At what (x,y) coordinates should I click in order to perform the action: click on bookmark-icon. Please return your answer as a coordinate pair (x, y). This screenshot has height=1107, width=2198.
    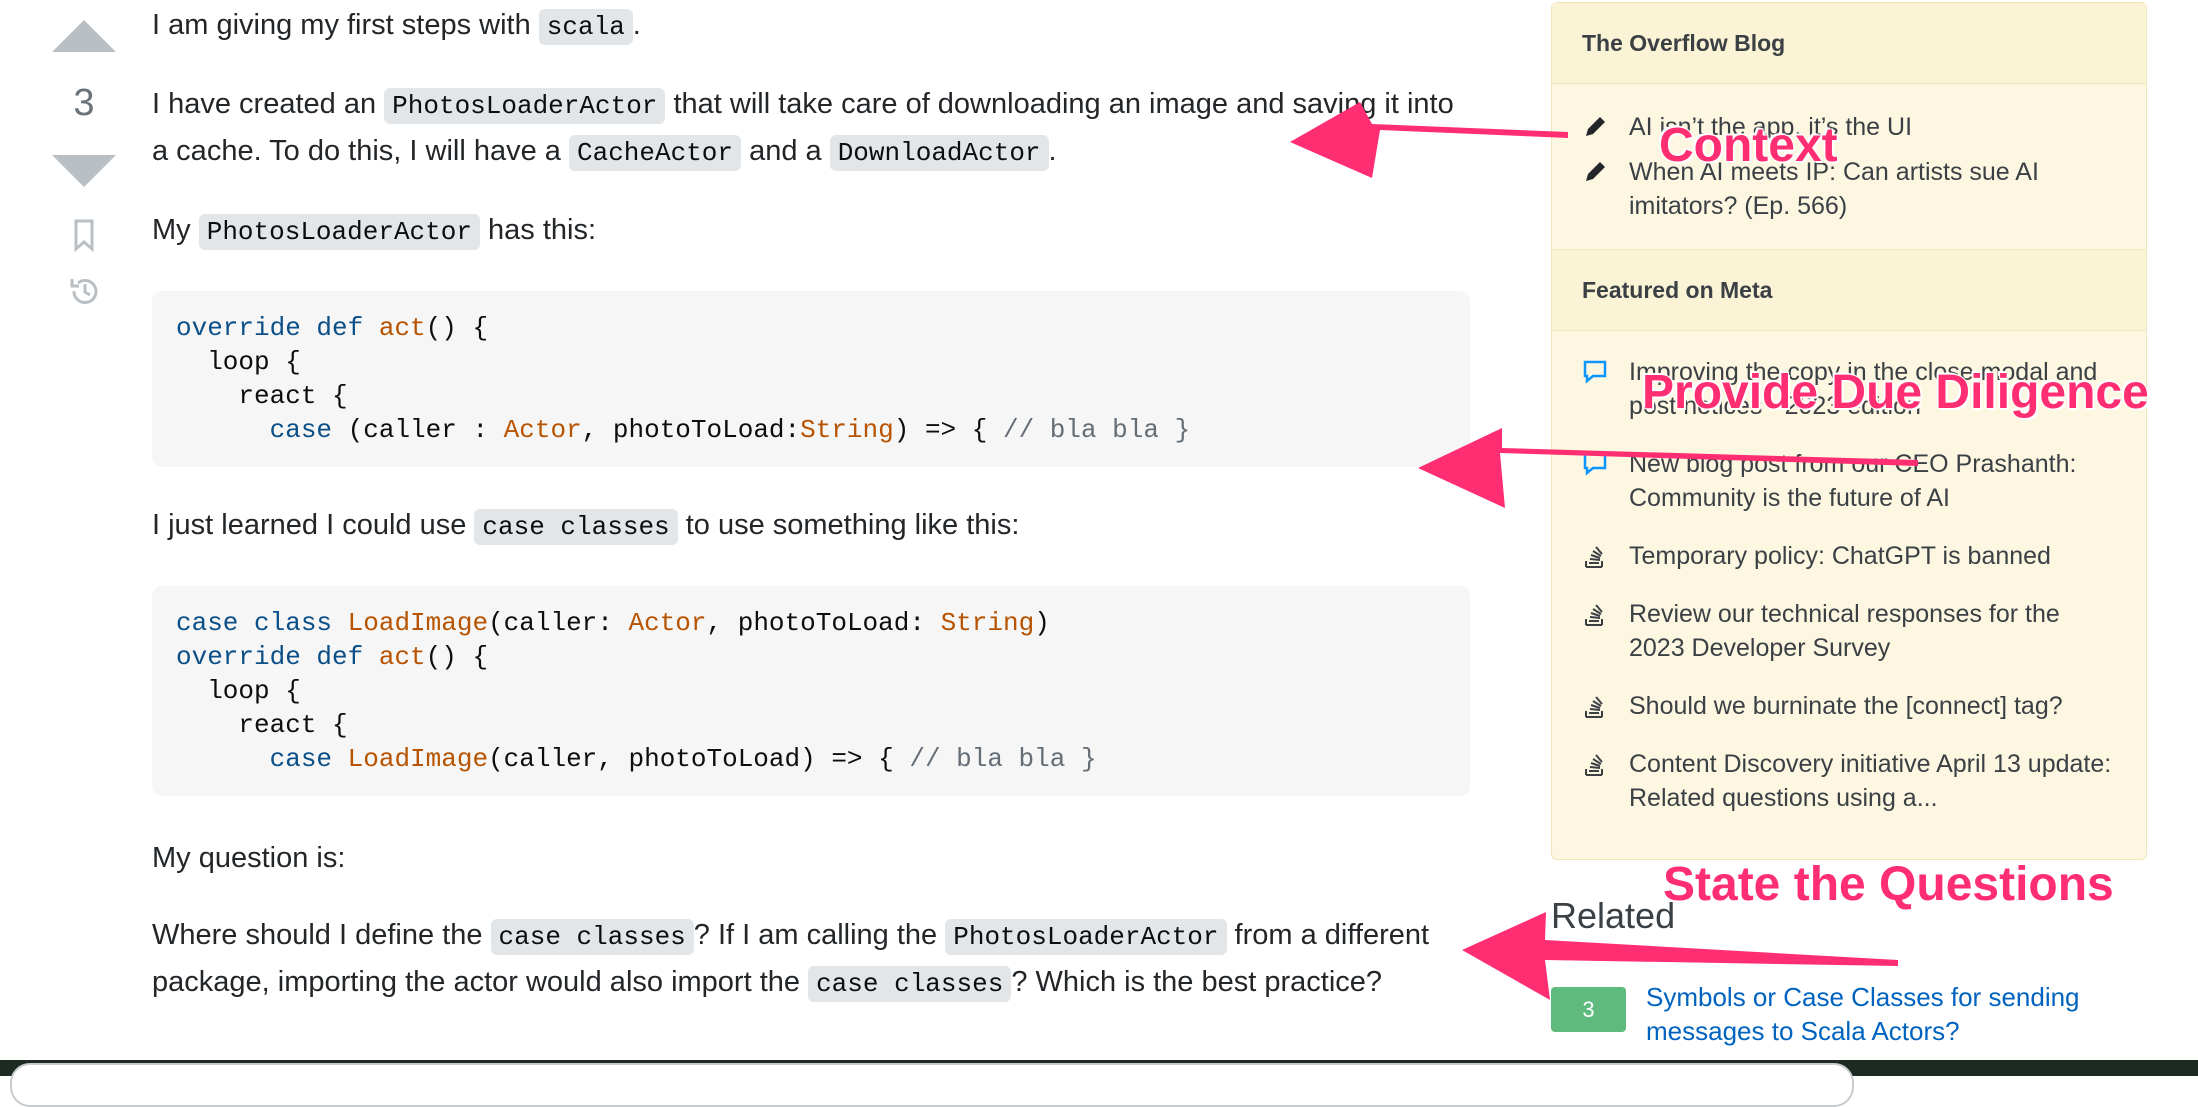
    Looking at the image, I should click on (84, 235).